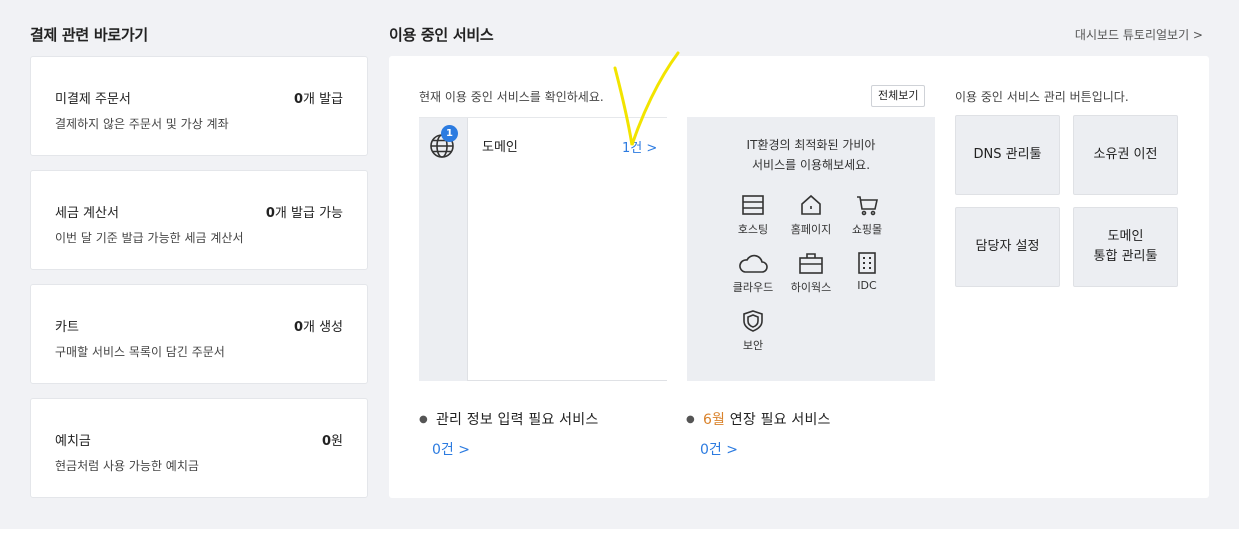  I want to click on info-required-services: ● 관리 정보 입력 필요 서비스, so click(509, 420).